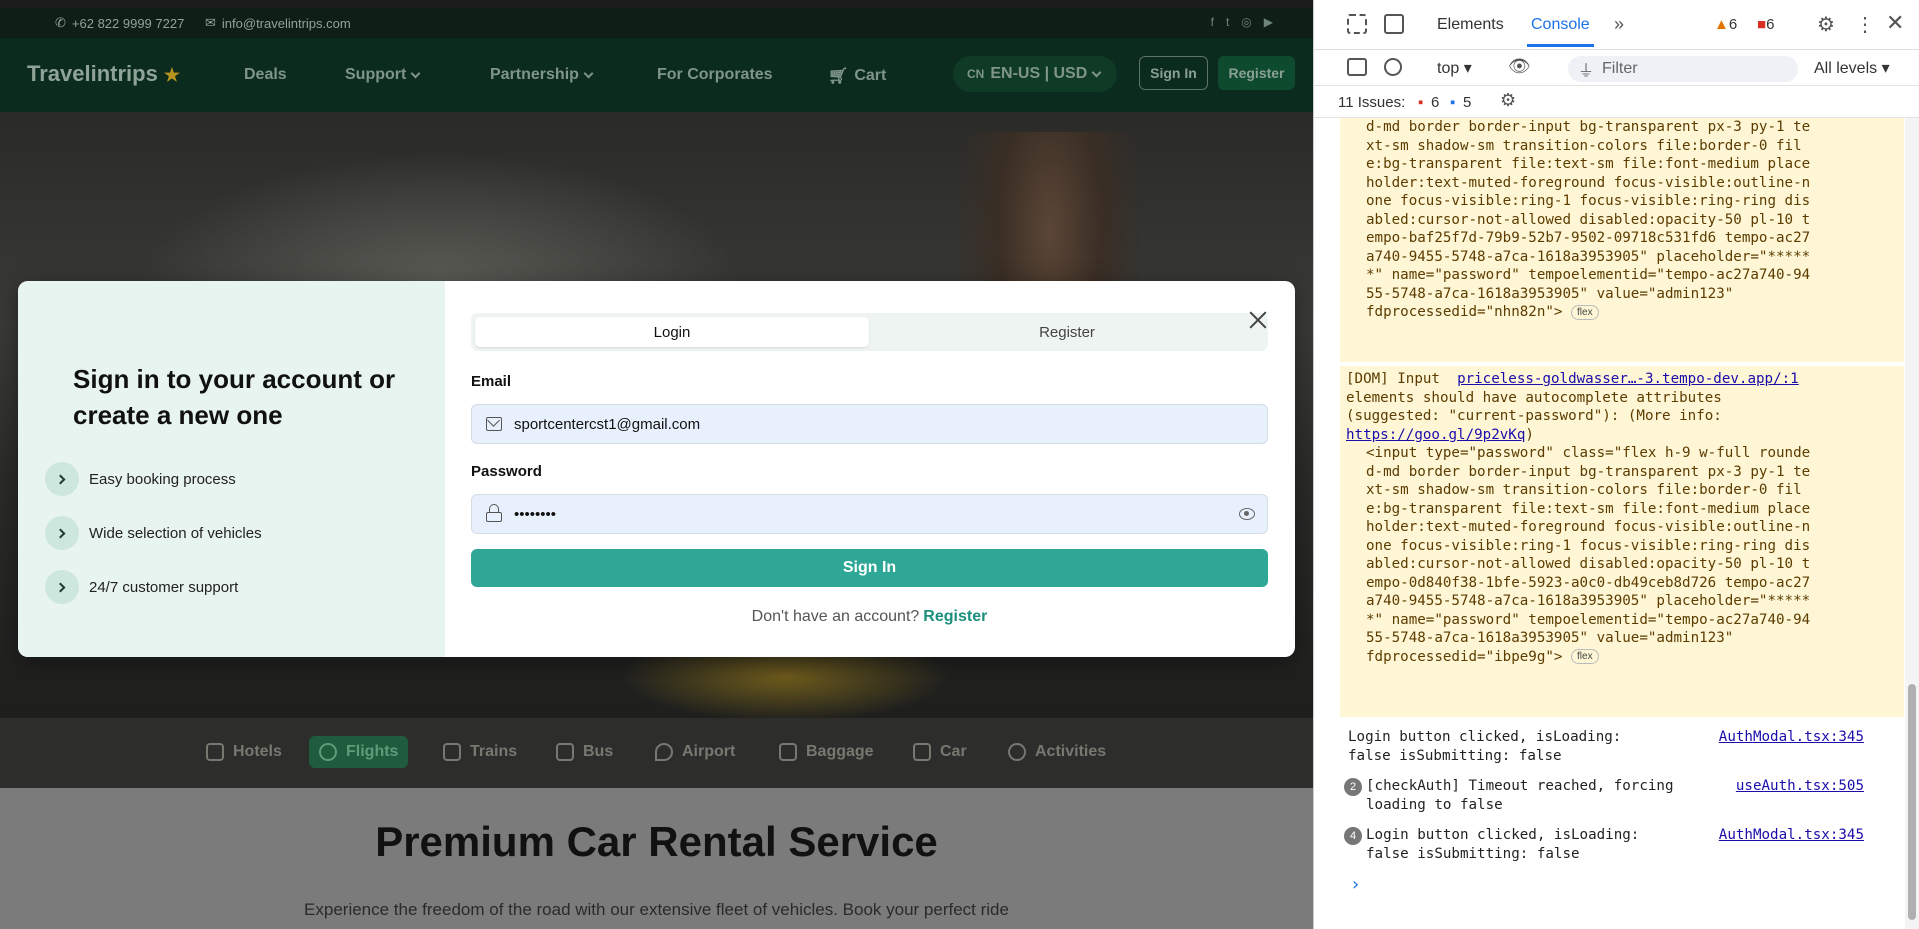  Describe the element at coordinates (840, 751) in the screenshot. I see `tab-baggage-label: Baggage` at that location.